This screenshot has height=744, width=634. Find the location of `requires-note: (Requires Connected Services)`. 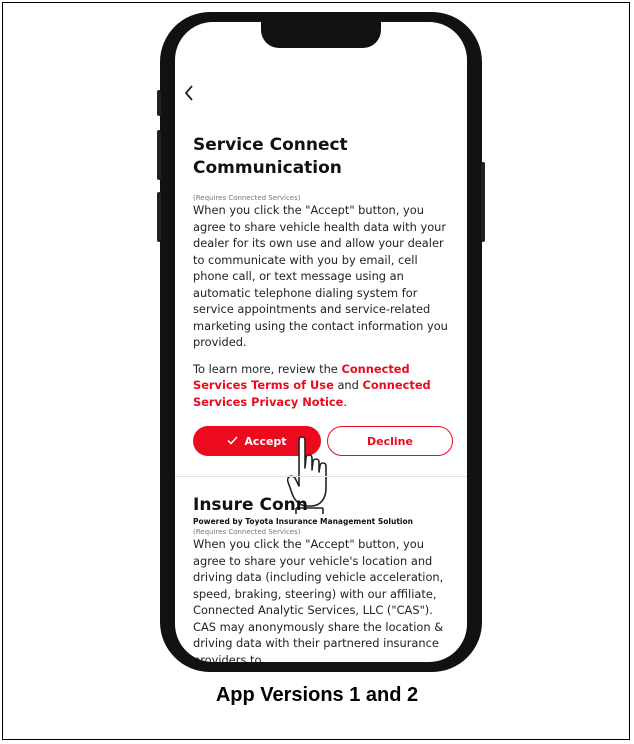

requires-note: (Requires Connected Services) is located at coordinates (247, 198).